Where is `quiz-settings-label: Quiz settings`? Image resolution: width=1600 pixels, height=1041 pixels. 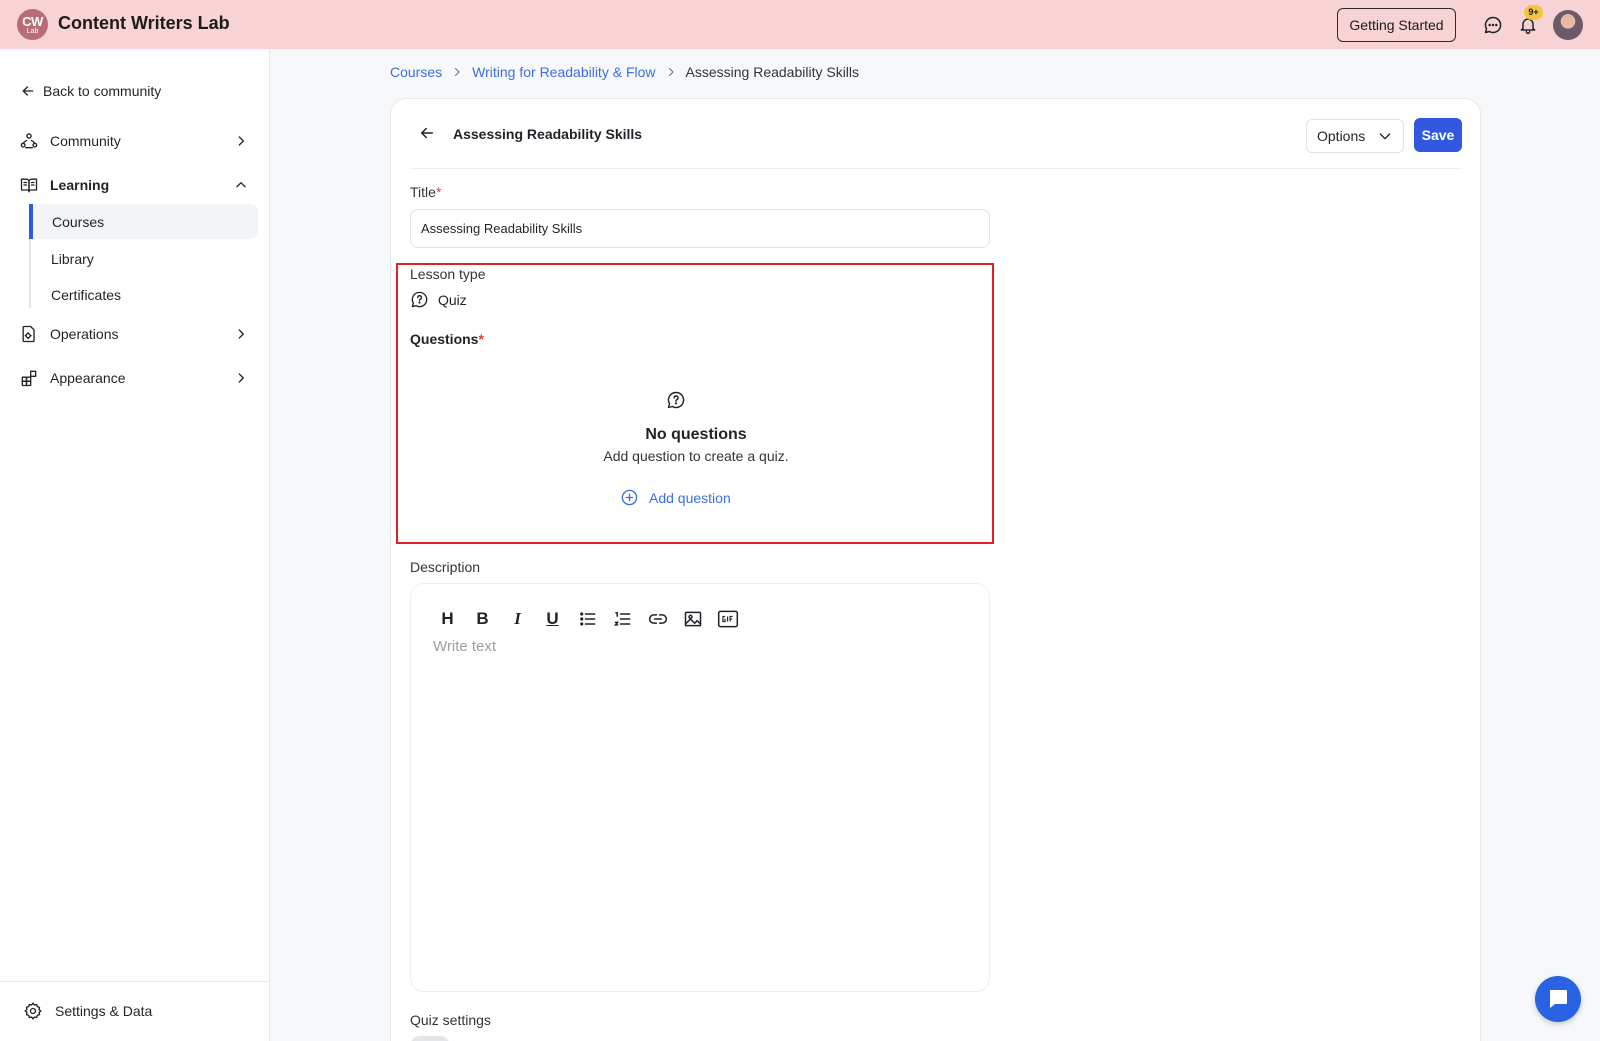 quiz-settings-label: Quiz settings is located at coordinates (450, 1020).